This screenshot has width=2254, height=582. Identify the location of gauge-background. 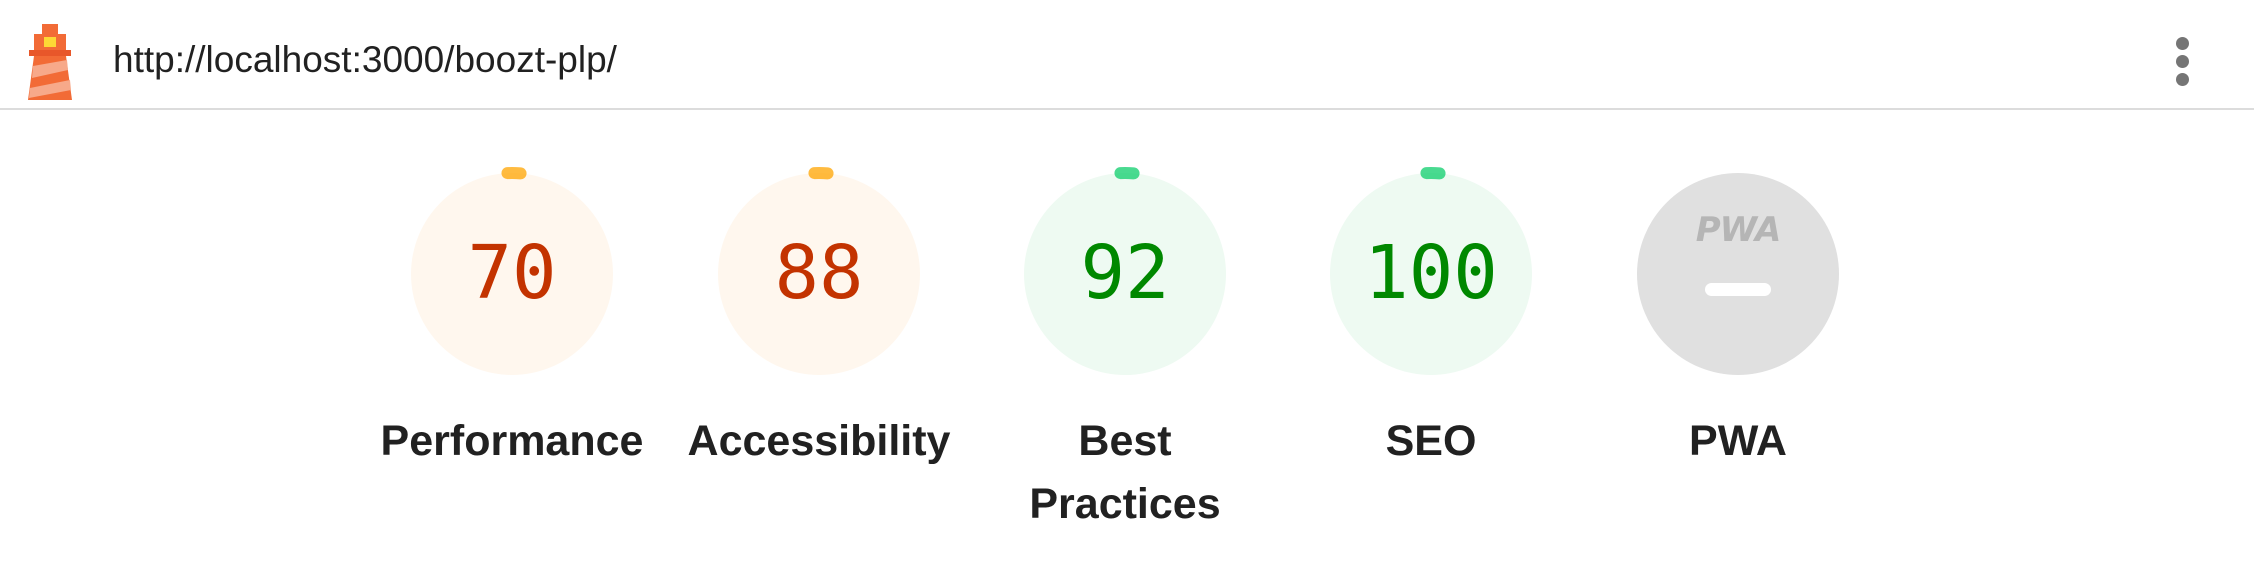
(1738, 274).